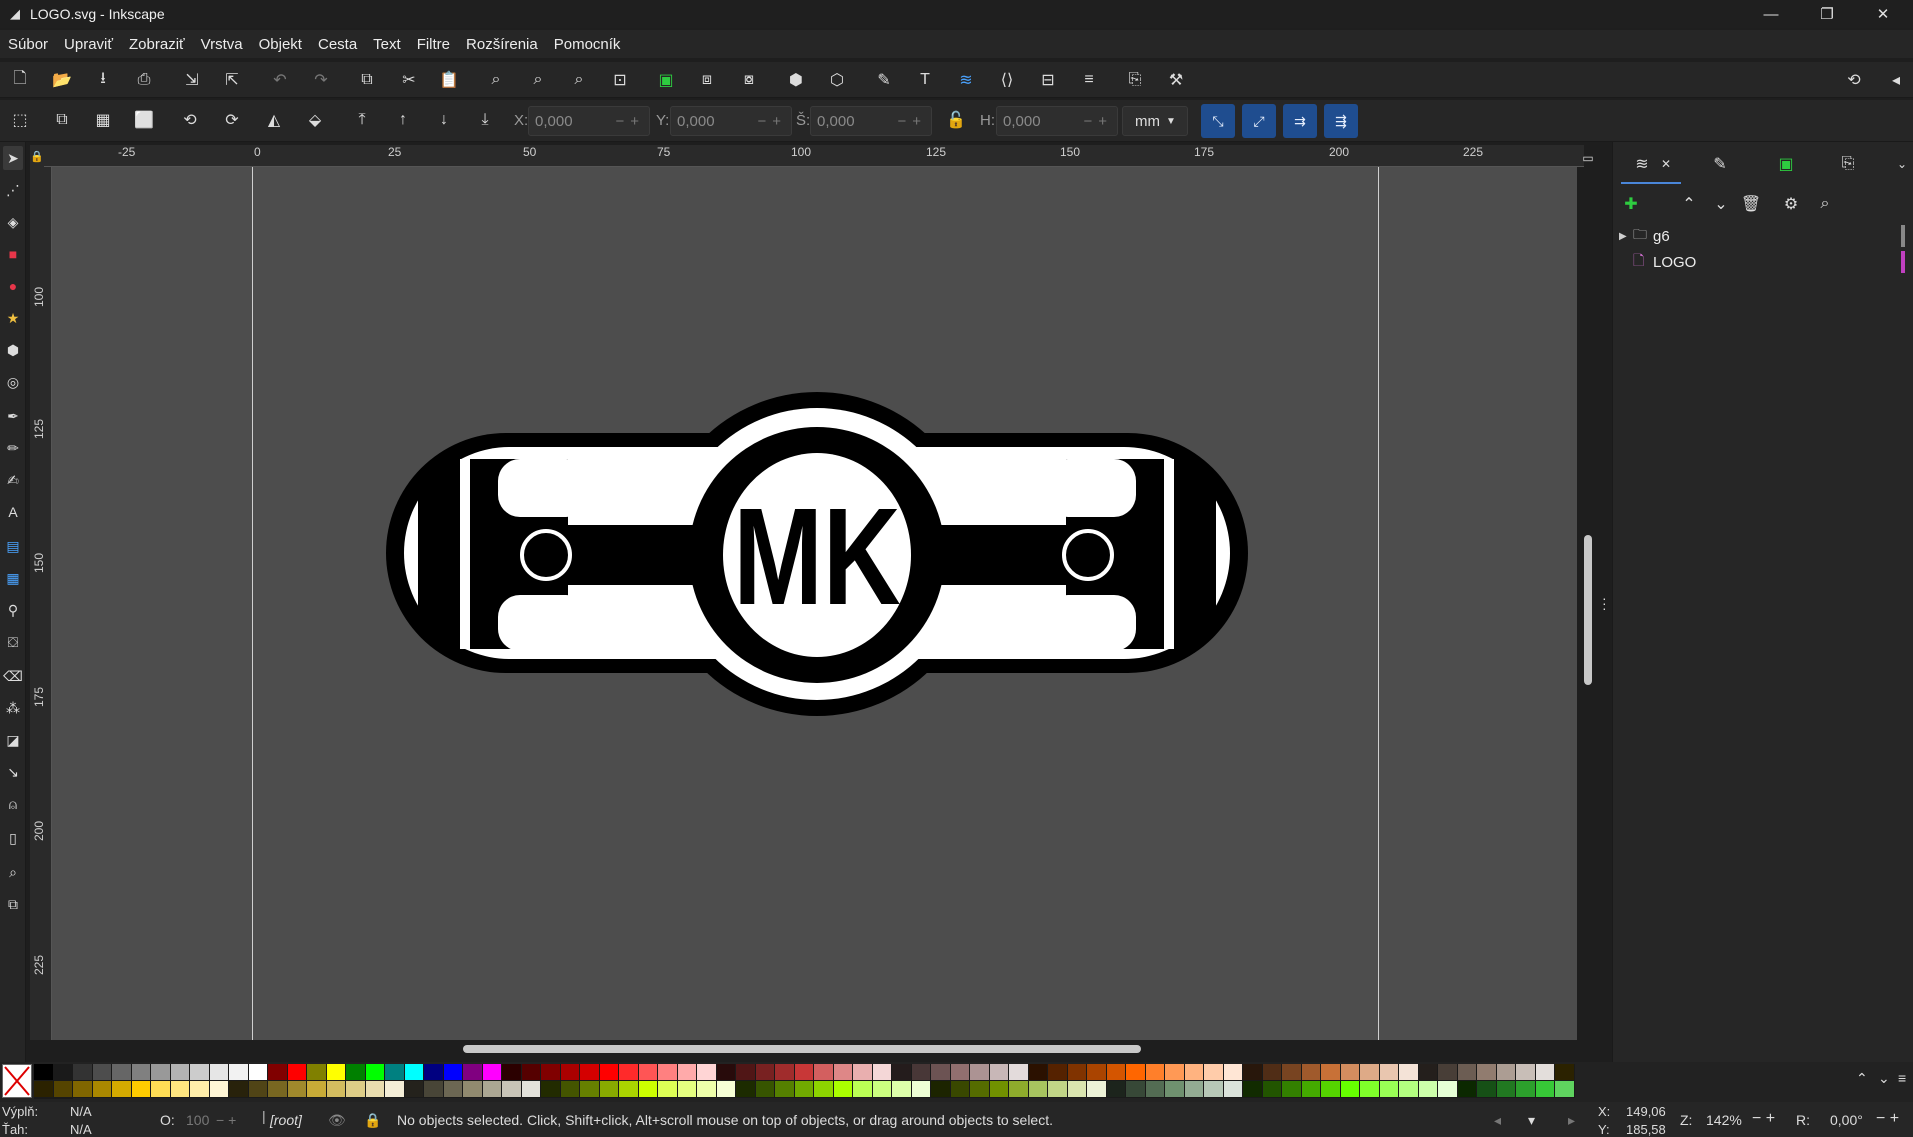 The image size is (1913, 1137). What do you see at coordinates (13, 254) in the screenshot?
I see `rectangle-tool-icon: ■` at bounding box center [13, 254].